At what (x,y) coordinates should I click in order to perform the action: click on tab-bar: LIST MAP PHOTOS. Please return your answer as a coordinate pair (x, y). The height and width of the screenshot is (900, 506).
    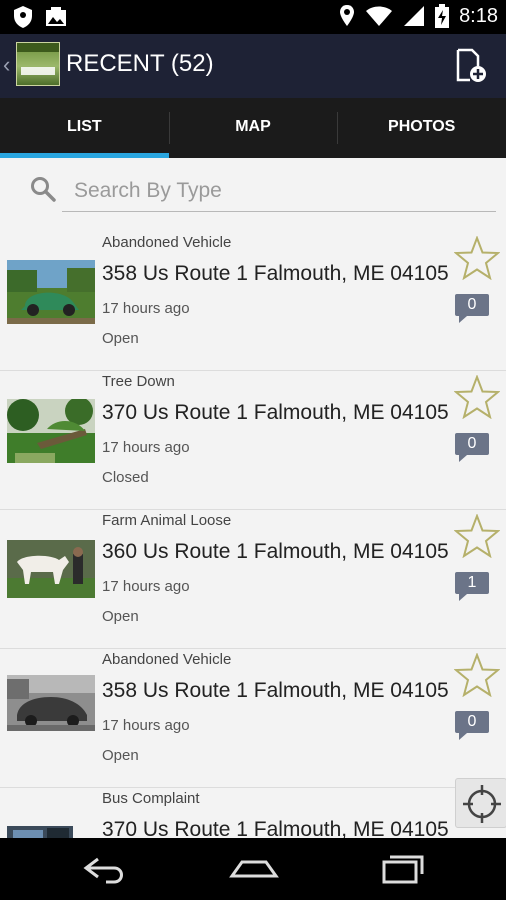
    Looking at the image, I should click on (253, 128).